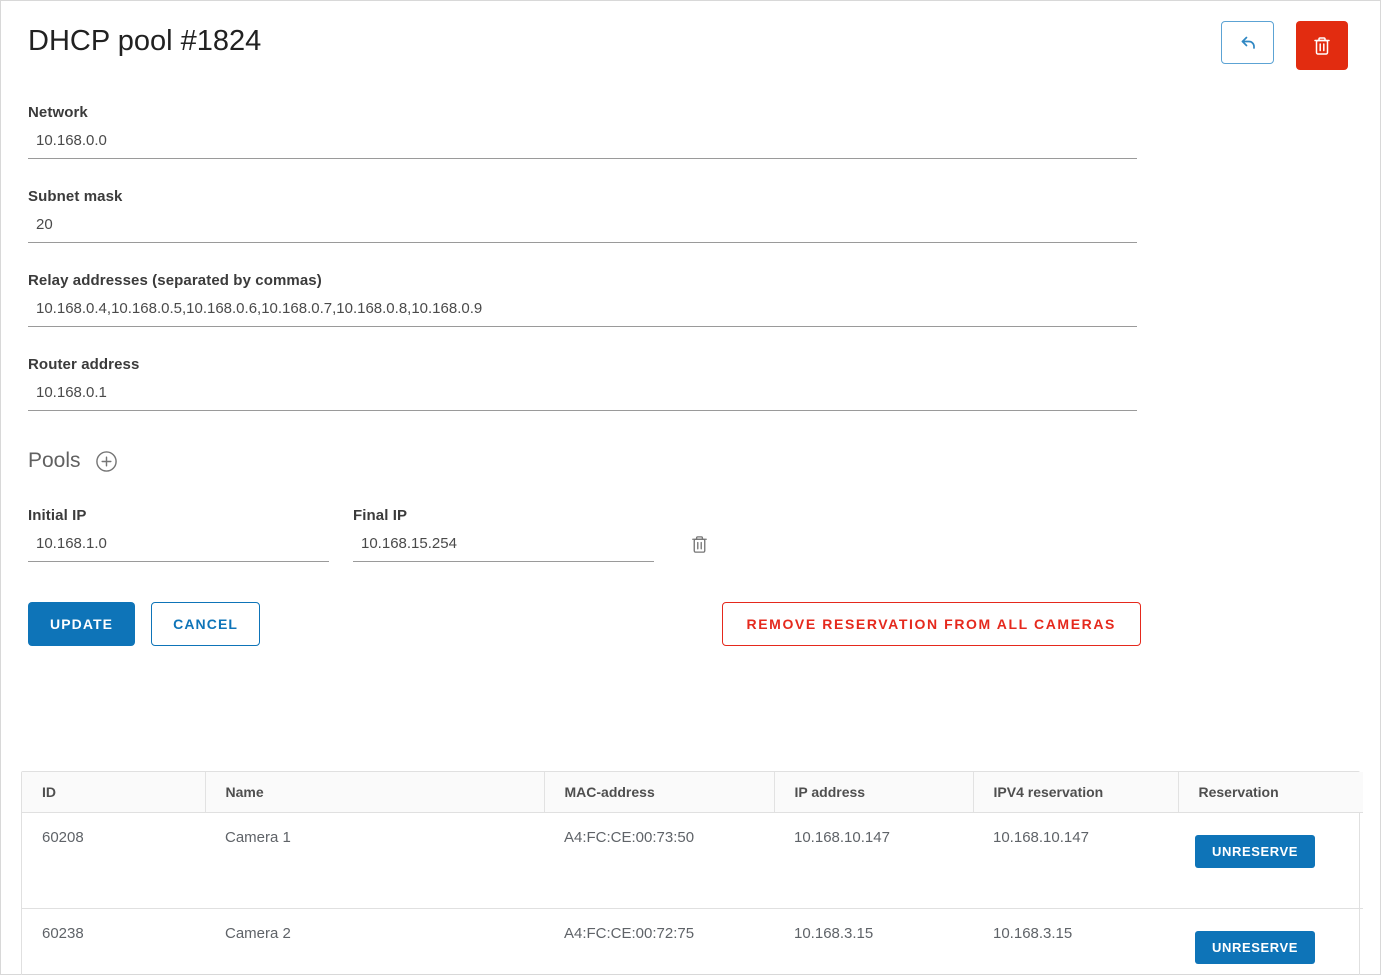  I want to click on field-final-ip: Final IP, so click(503, 534).